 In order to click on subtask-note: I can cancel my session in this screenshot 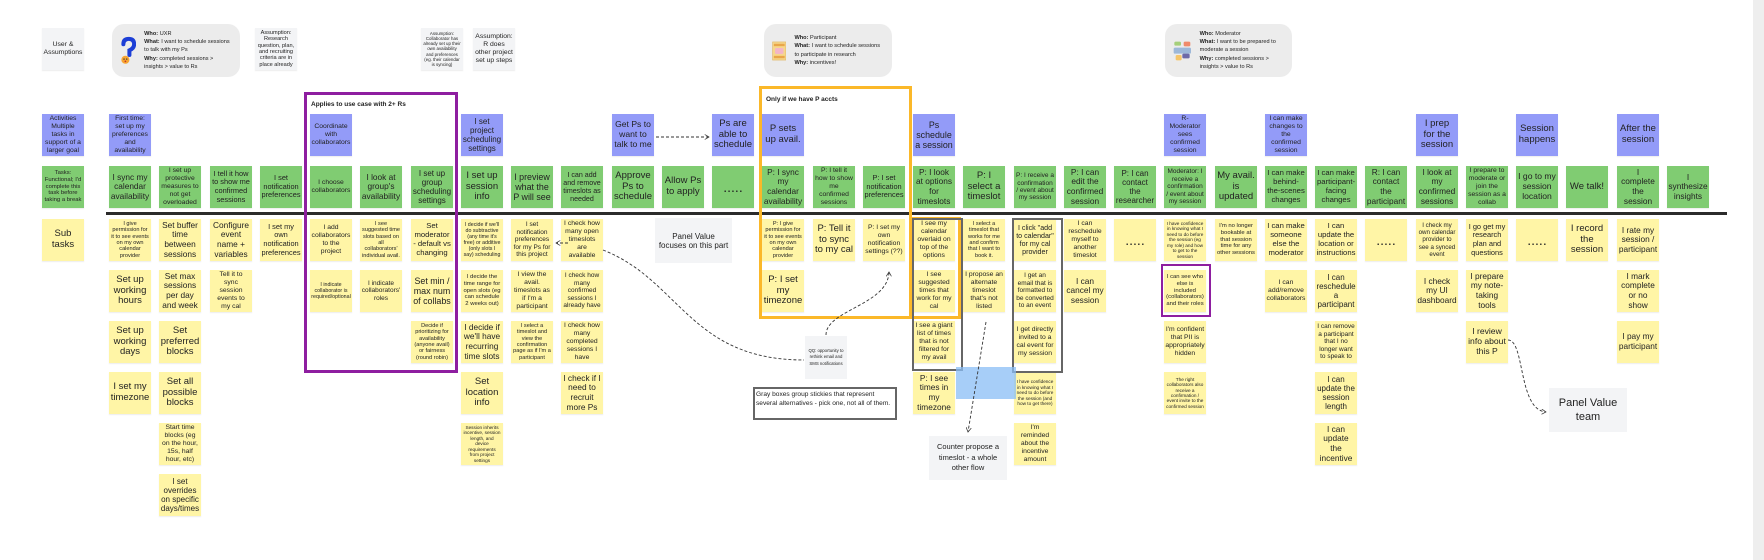, I will do `click(1085, 291)`.